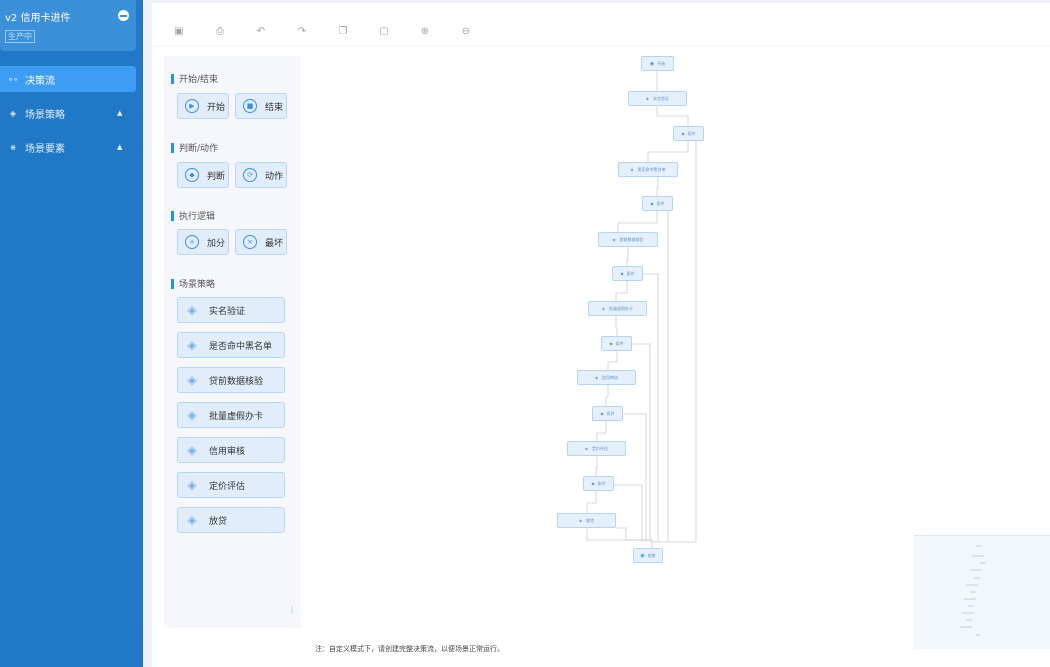  What do you see at coordinates (651, 555) in the screenshot?
I see `flow-node-label: 结束` at bounding box center [651, 555].